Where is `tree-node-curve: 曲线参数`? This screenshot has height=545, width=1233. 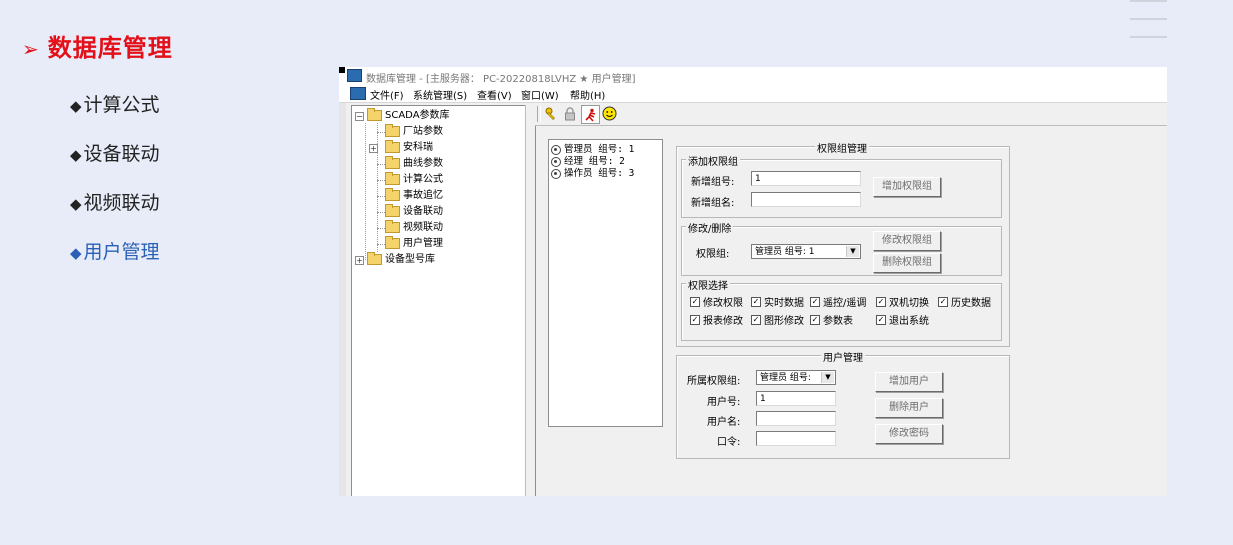
tree-node-curve: 曲线参数 is located at coordinates (409, 163).